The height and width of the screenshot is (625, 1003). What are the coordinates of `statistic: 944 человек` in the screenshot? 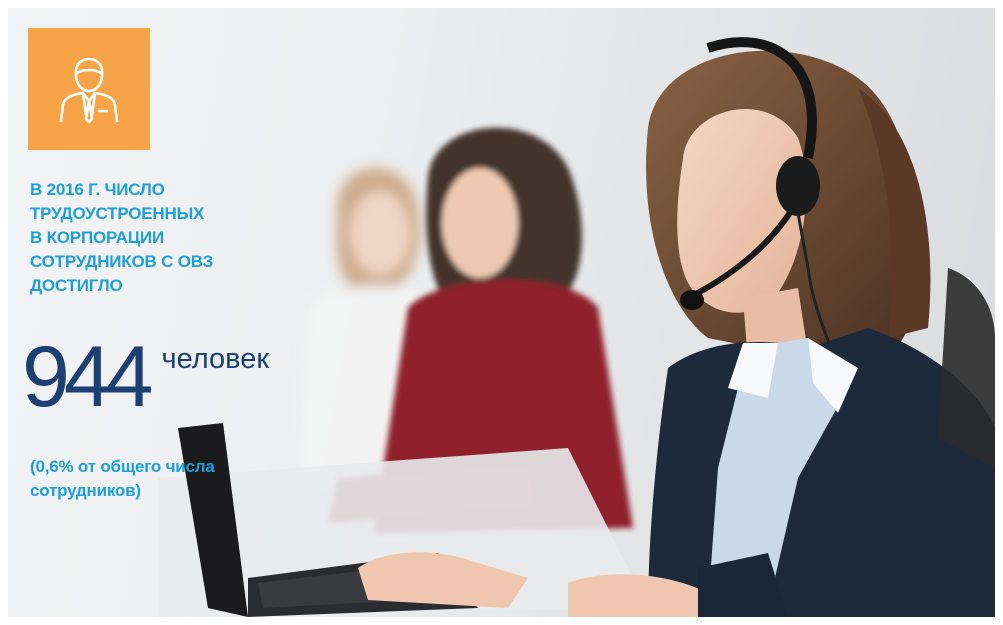 It's located at (145, 377).